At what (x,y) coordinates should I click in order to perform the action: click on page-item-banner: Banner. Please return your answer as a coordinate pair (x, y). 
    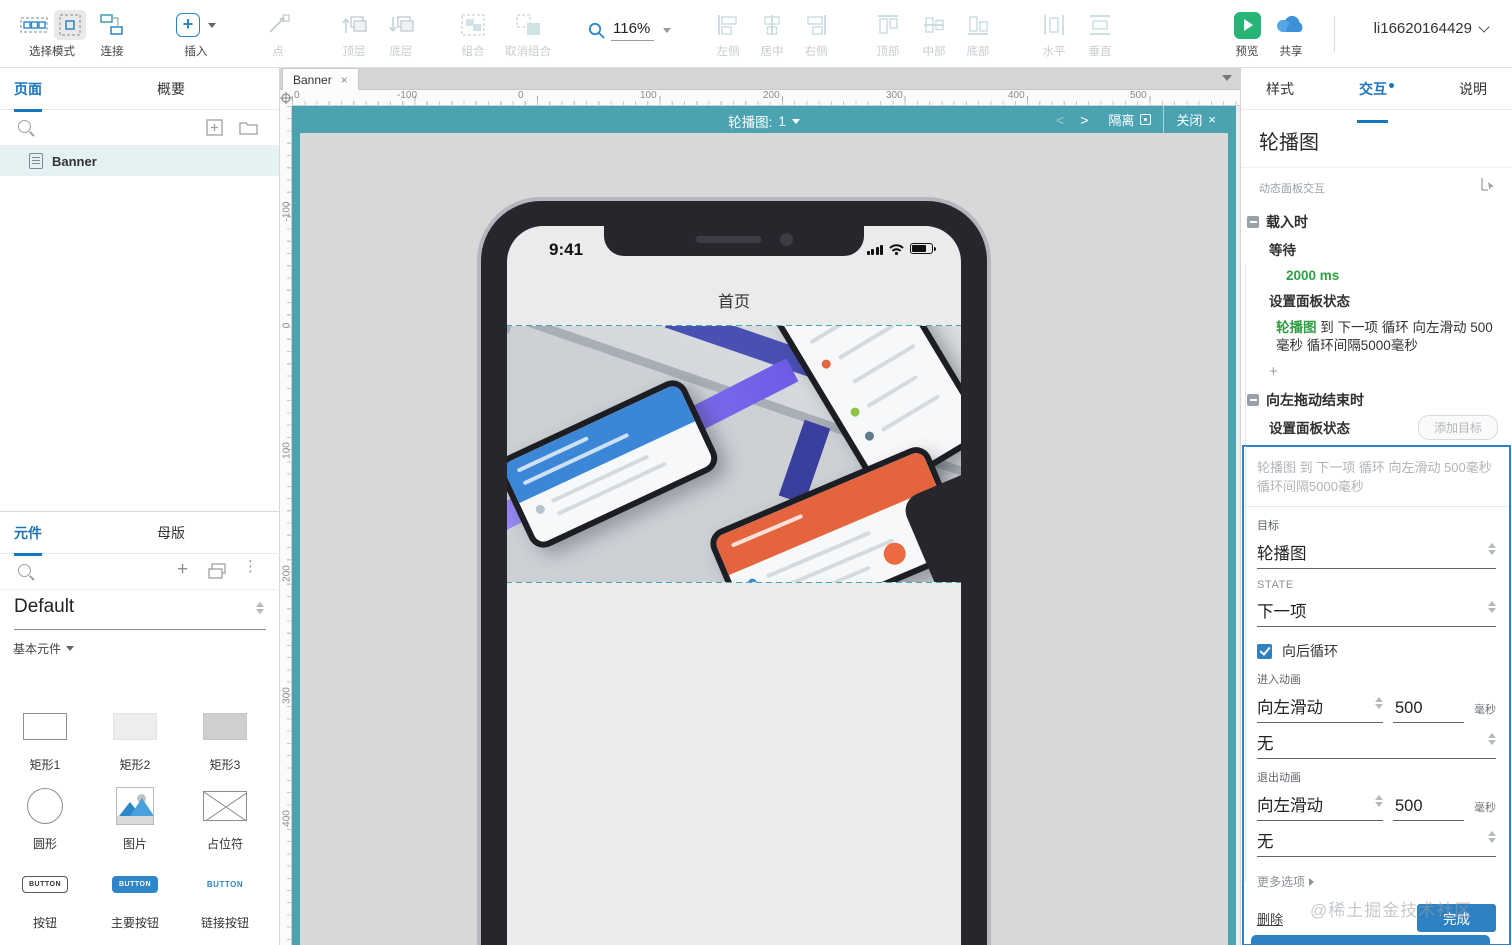
    Looking at the image, I should click on (139, 161).